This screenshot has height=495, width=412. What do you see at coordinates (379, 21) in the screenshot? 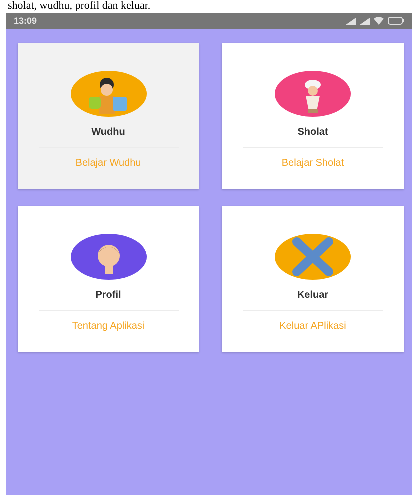
I see `wifi-icon` at bounding box center [379, 21].